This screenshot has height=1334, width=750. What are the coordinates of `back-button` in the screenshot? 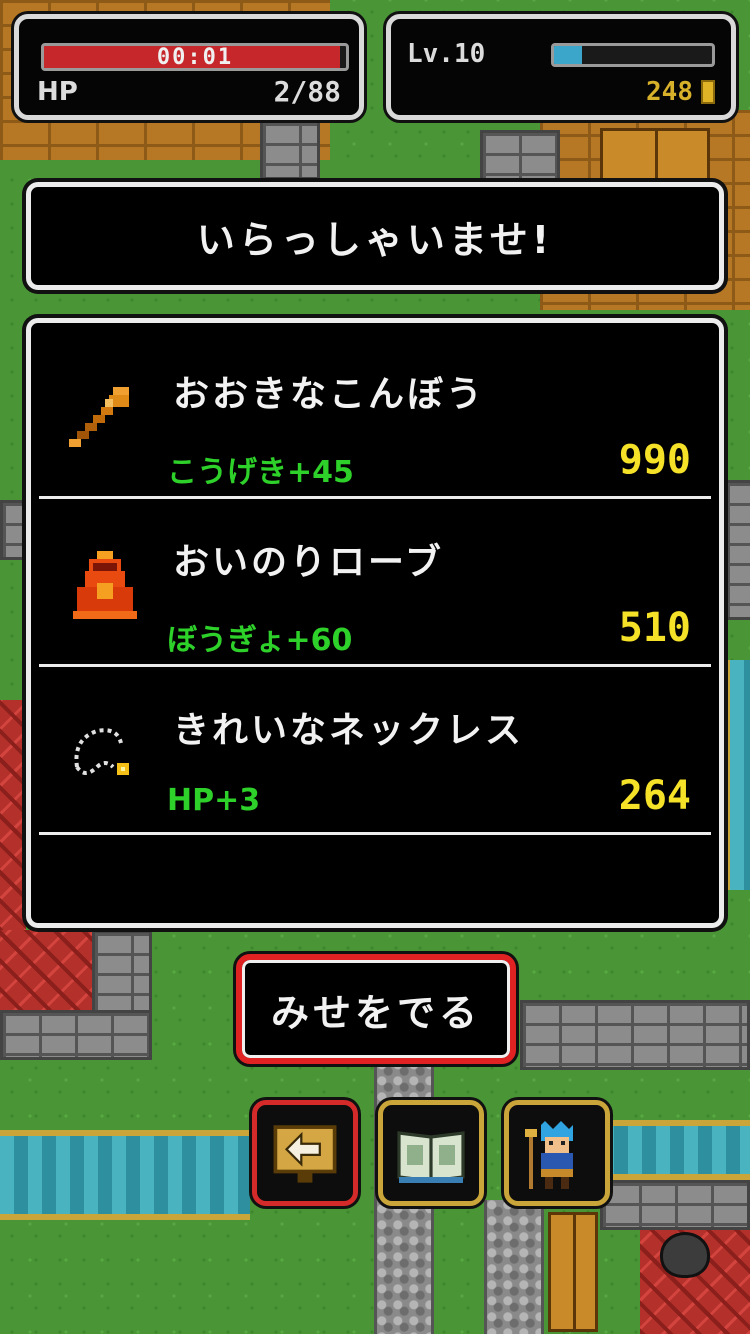 It's located at (305, 1153).